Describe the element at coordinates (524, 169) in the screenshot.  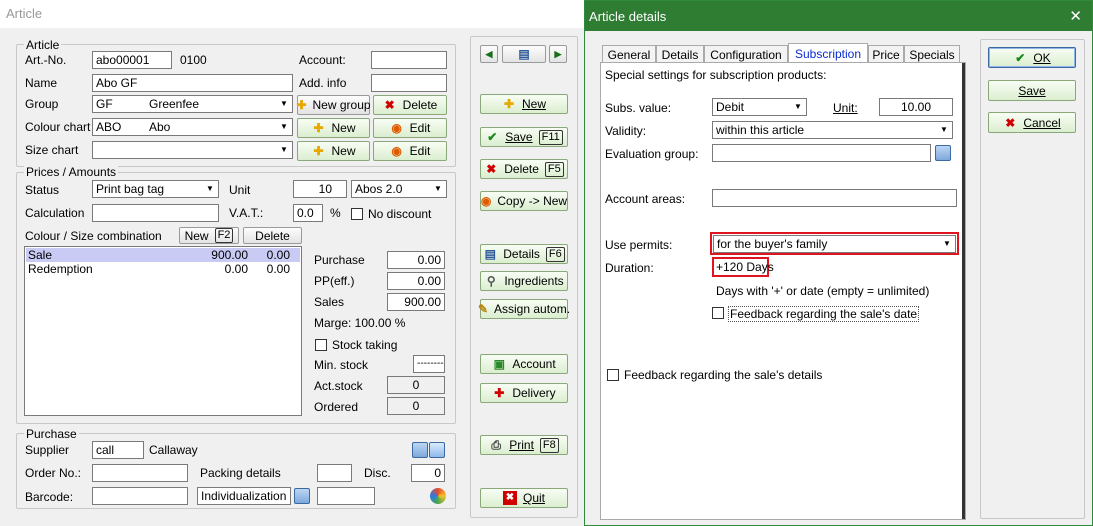
I see `side-delete-button: ✖ Delete F5` at that location.